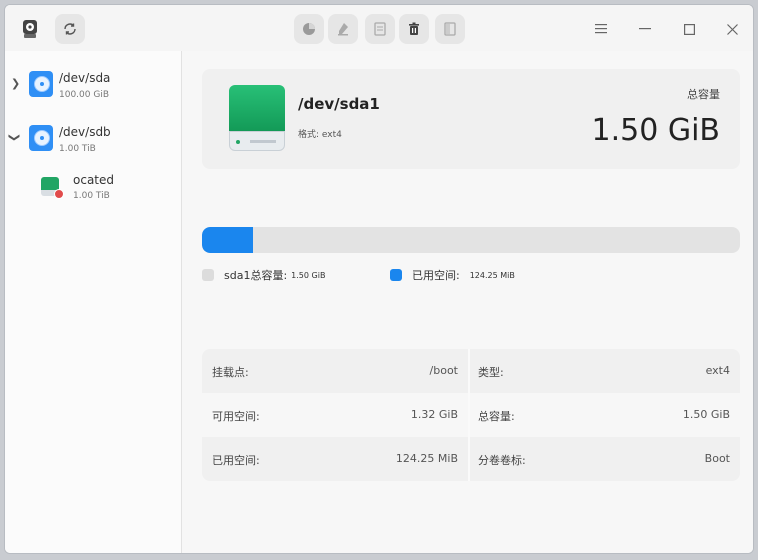  I want to click on mount-point-label: 挂载点:, so click(230, 372).